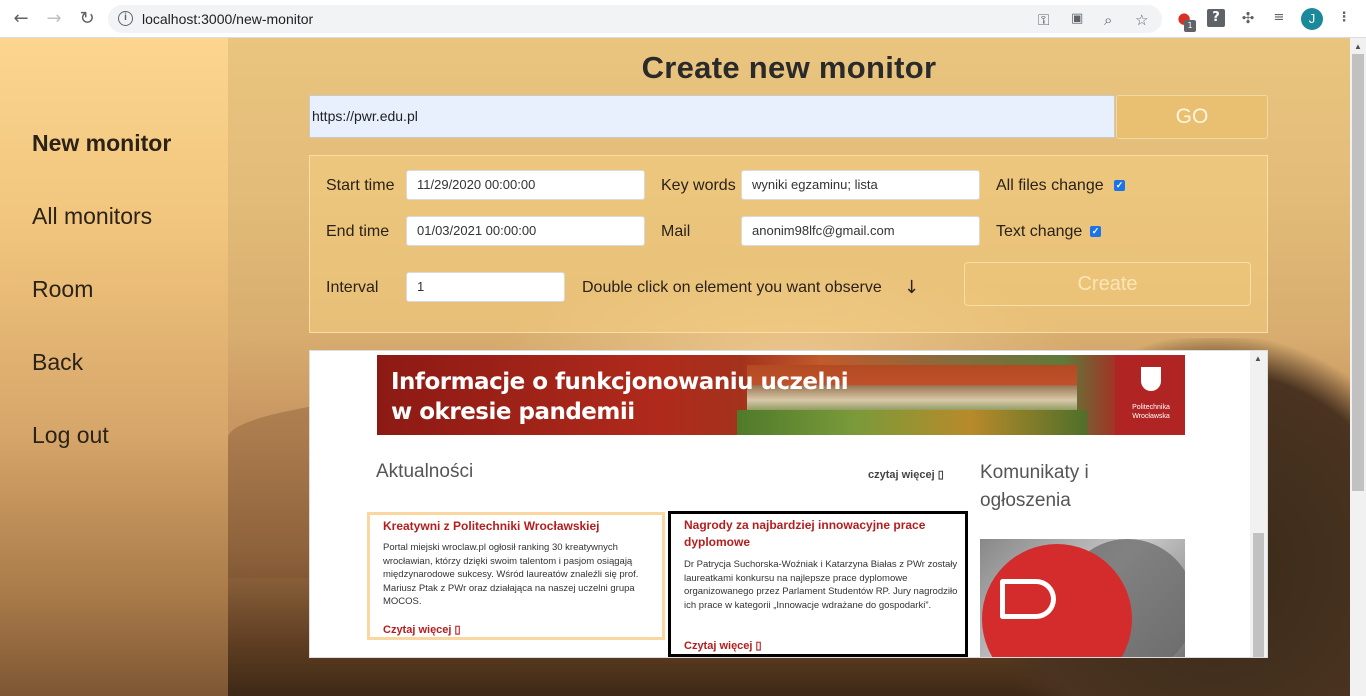 This screenshot has width=1366, height=696. I want to click on extension-badge: 1, so click(1190, 26).